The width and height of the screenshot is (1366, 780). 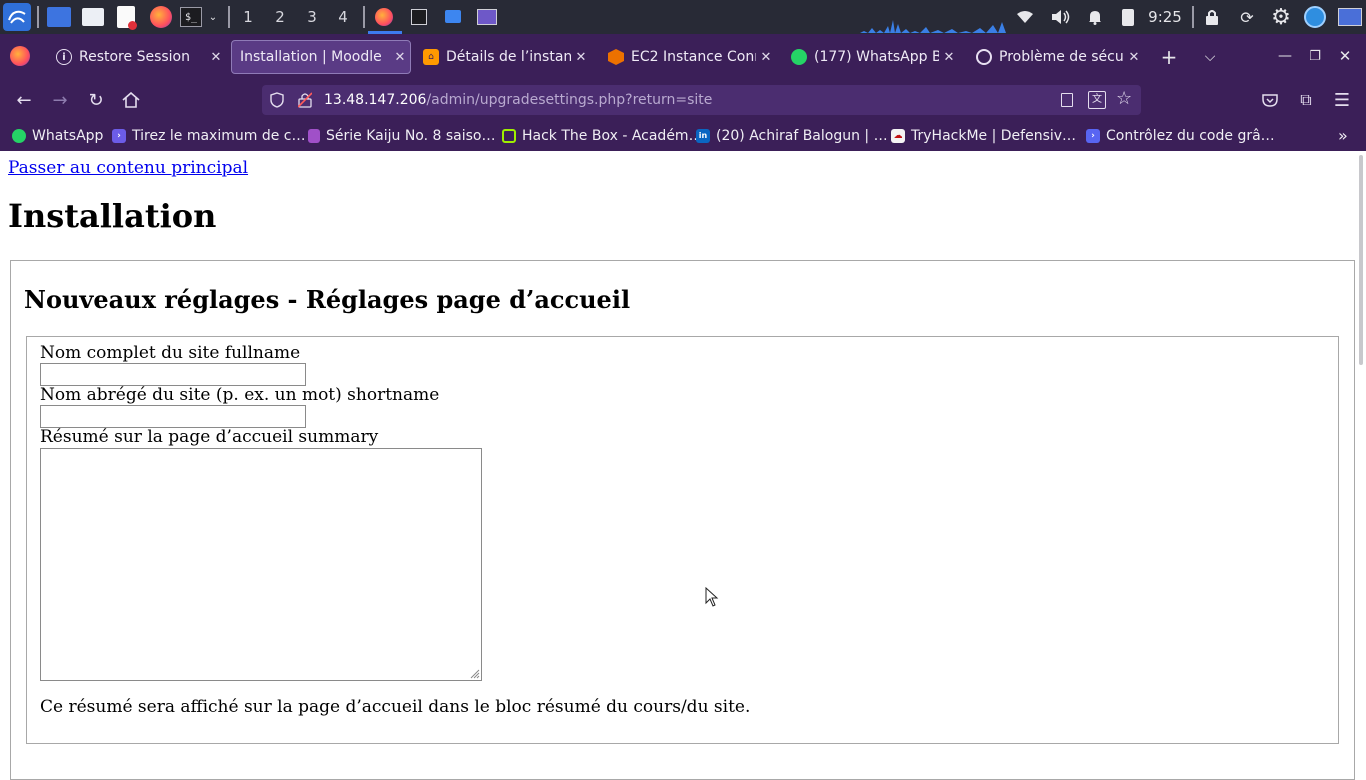 What do you see at coordinates (487, 17) in the screenshot?
I see `display-window-icon` at bounding box center [487, 17].